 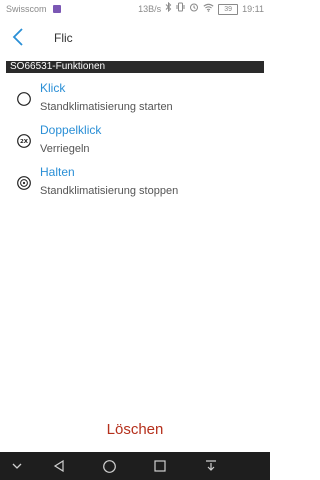 What do you see at coordinates (63, 38) in the screenshot?
I see `page-title: Flic` at bounding box center [63, 38].